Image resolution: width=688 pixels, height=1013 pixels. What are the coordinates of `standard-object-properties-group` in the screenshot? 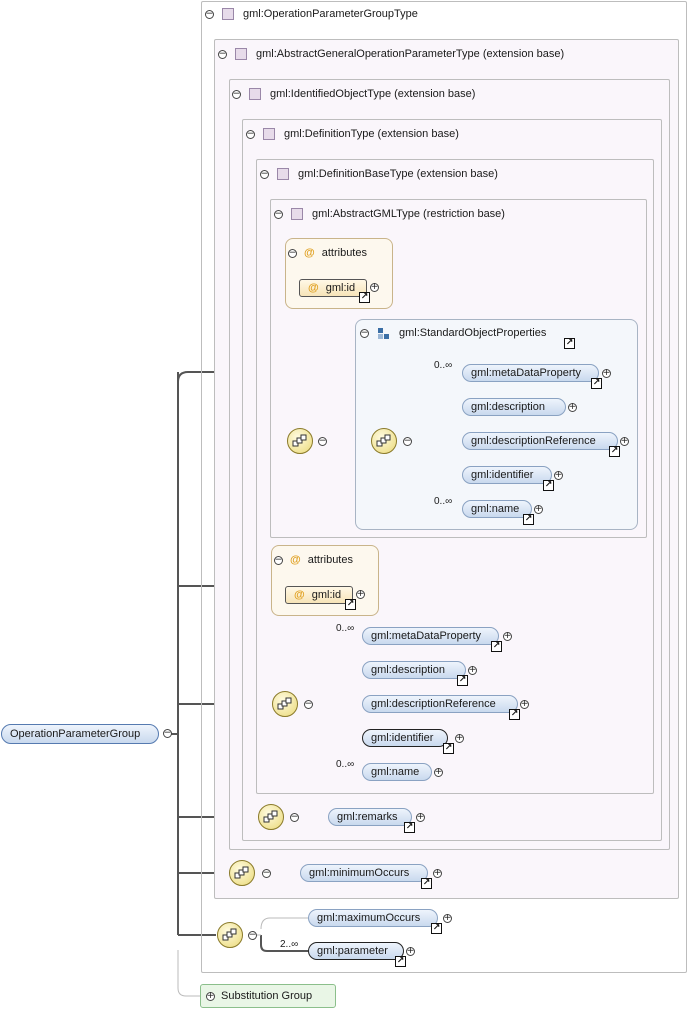 It's located at (496, 424).